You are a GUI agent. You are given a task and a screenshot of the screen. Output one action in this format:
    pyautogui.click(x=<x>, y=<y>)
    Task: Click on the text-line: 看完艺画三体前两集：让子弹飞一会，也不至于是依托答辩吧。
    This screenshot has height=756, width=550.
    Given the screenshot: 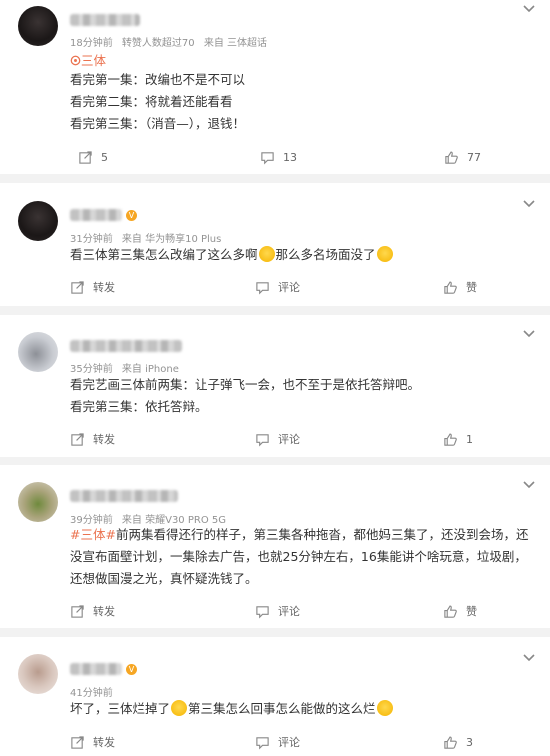 What is the action you would take?
    pyautogui.click(x=245, y=384)
    